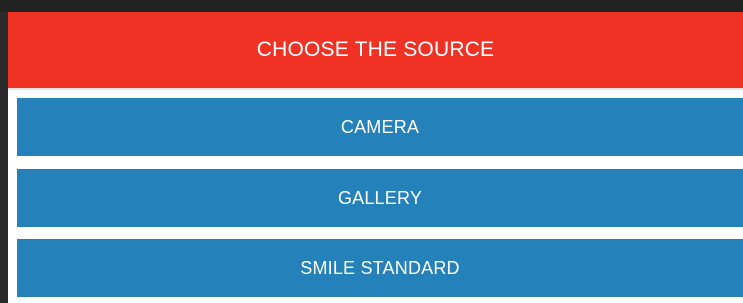 The image size is (743, 303). What do you see at coordinates (375, 89) in the screenshot?
I see `header-divider` at bounding box center [375, 89].